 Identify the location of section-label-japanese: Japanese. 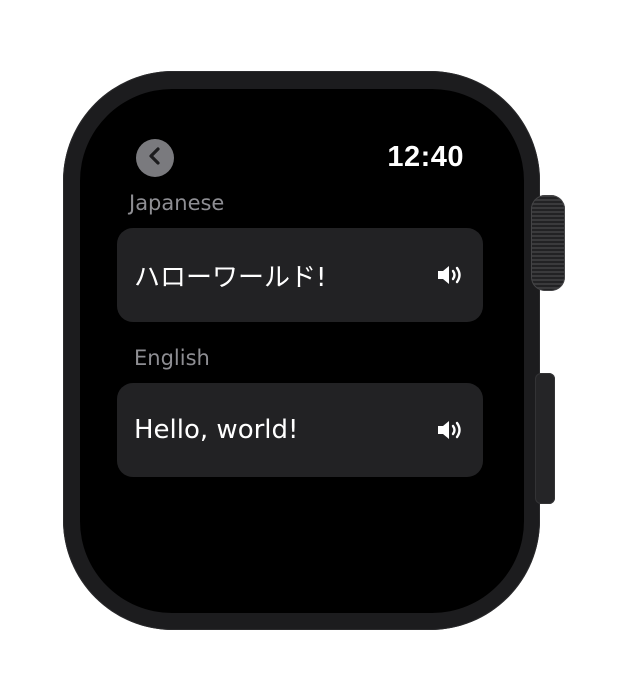
(177, 203).